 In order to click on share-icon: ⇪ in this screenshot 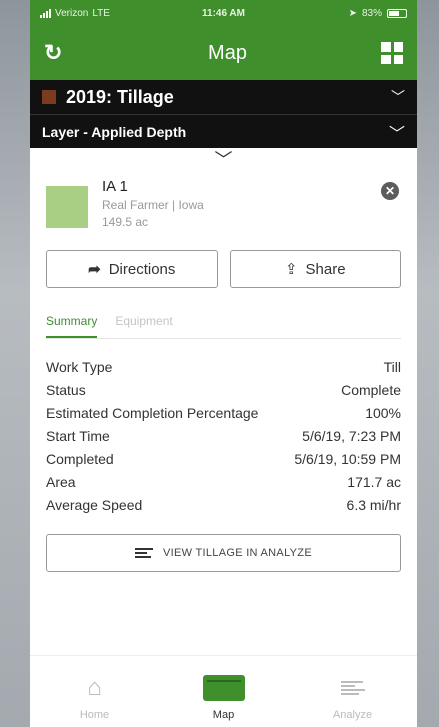, I will do `click(291, 269)`.